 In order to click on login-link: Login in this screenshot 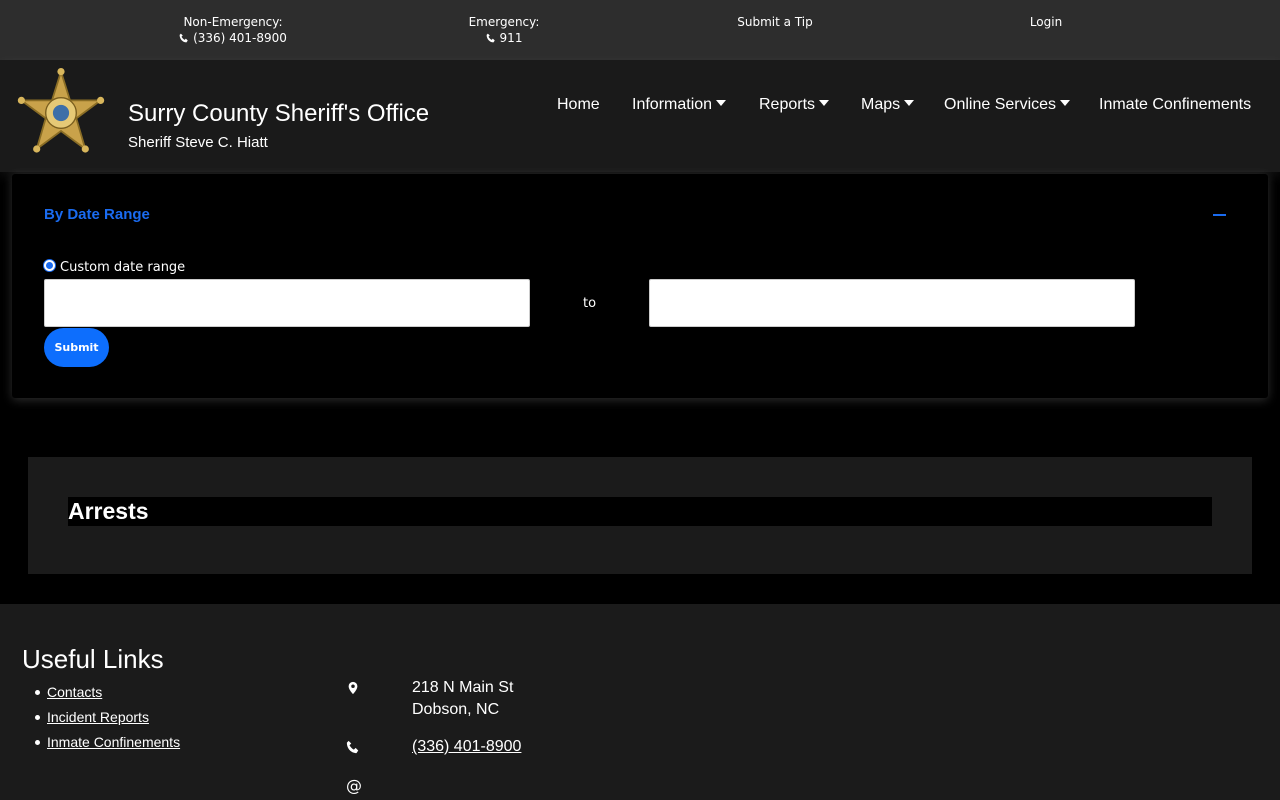, I will do `click(1046, 22)`.